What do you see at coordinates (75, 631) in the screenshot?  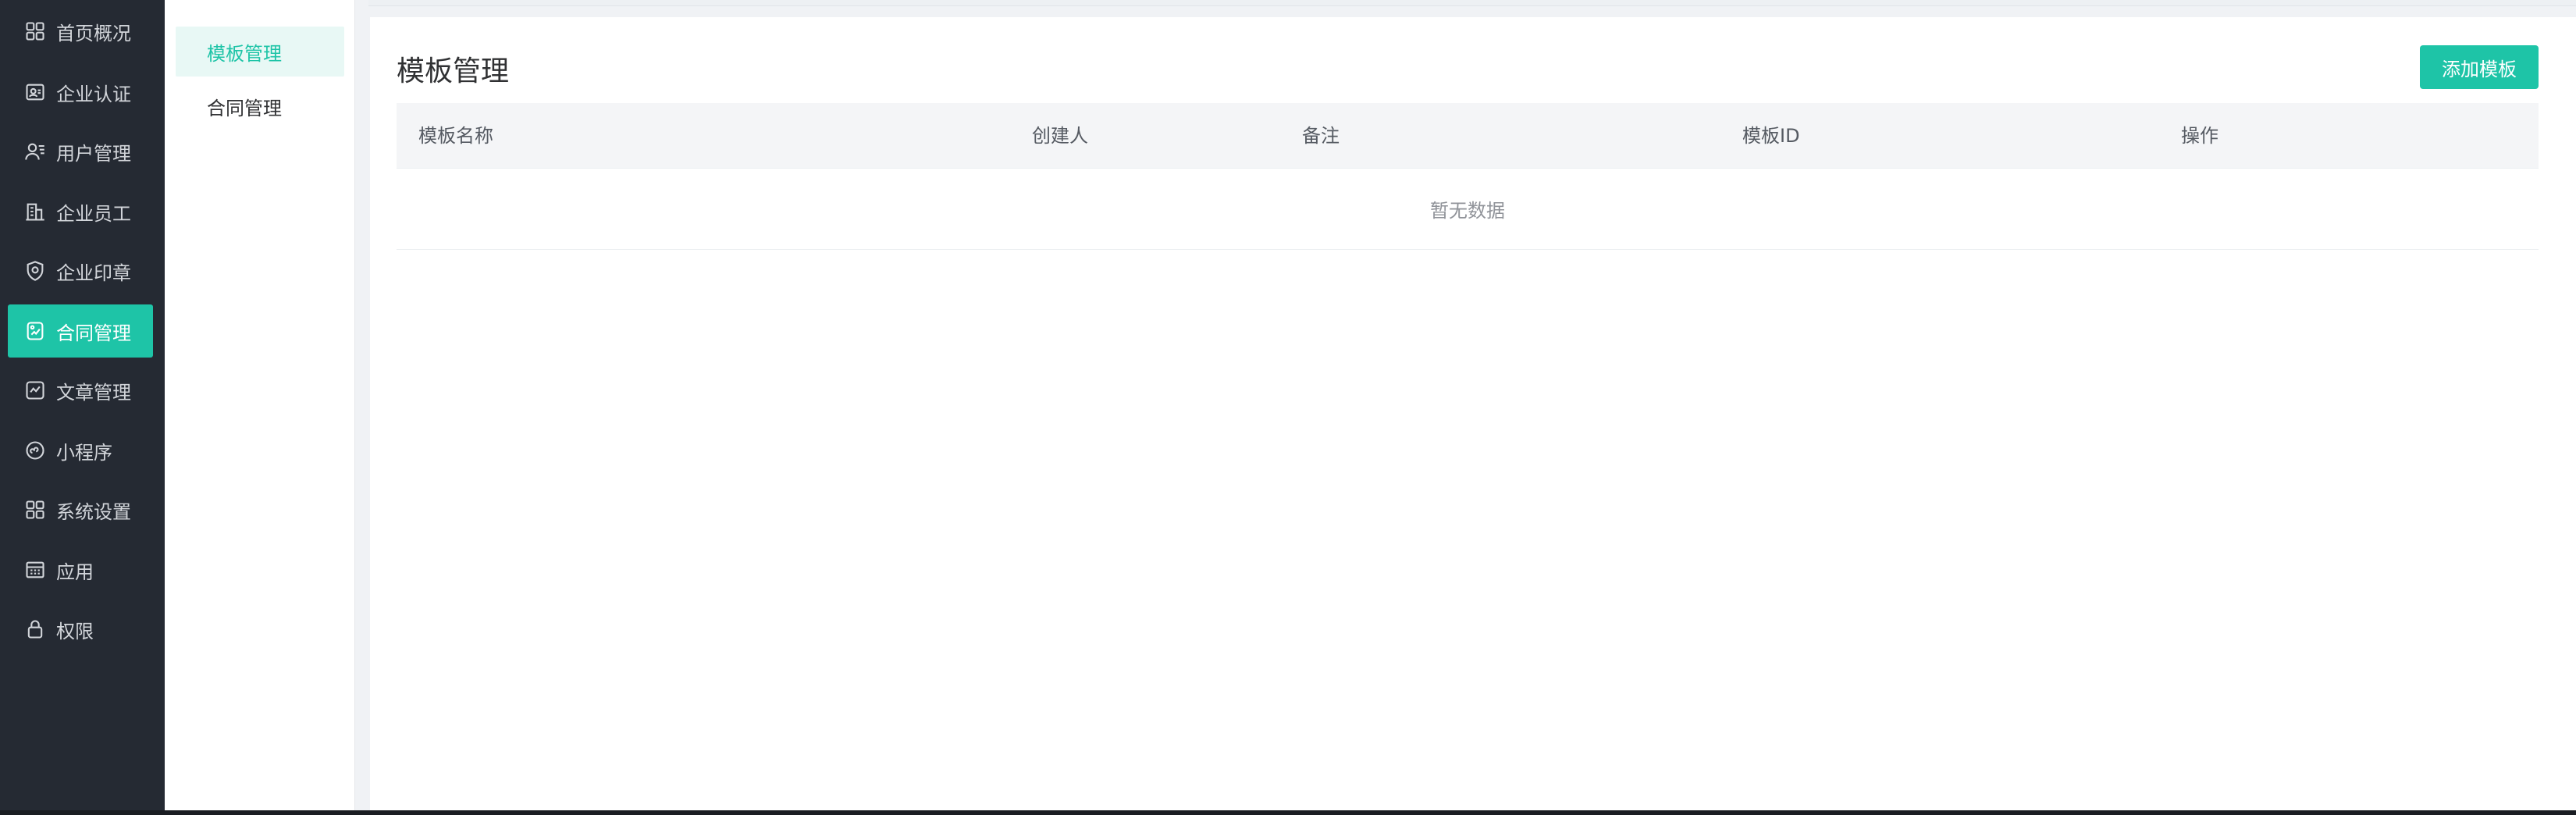 I see `sidebar-item-label: 权限` at bounding box center [75, 631].